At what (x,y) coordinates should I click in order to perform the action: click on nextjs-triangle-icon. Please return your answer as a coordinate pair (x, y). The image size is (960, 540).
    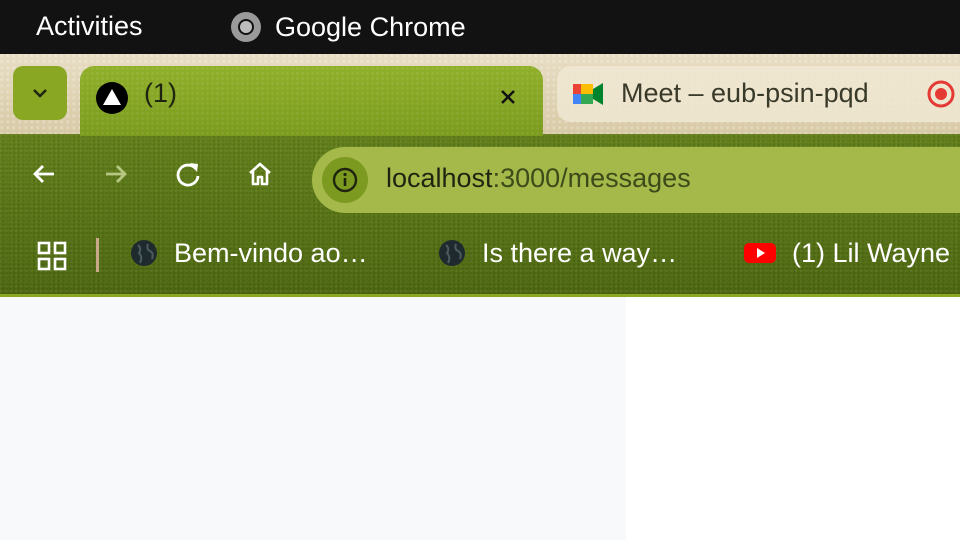
    Looking at the image, I should click on (112, 98).